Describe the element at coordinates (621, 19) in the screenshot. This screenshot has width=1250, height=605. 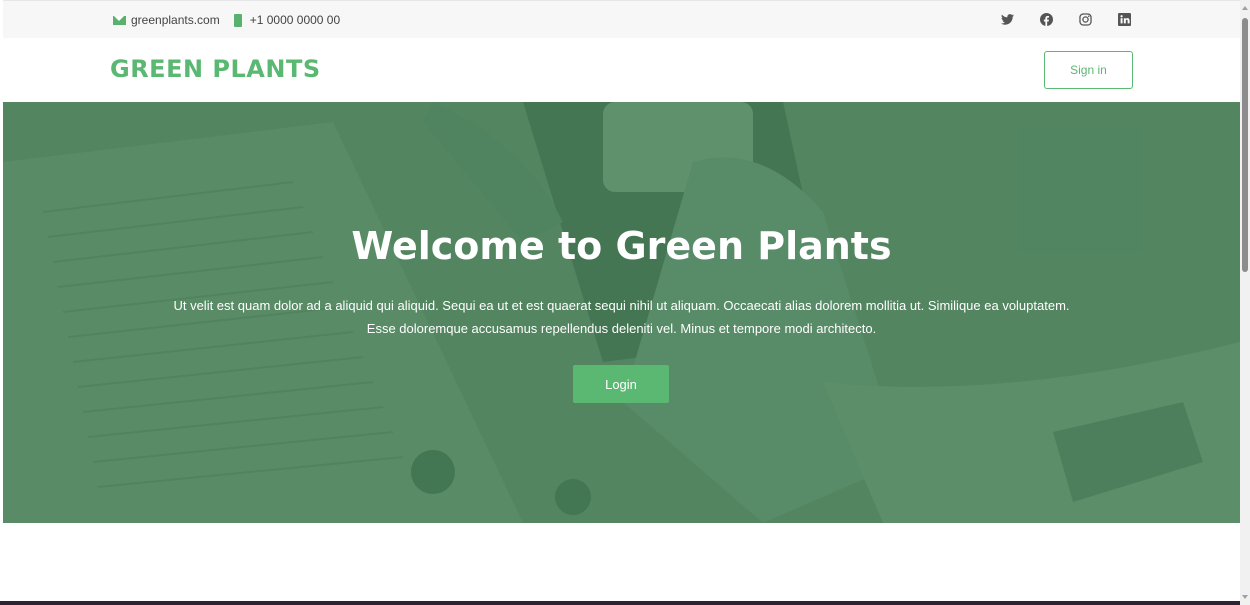
I see `top-info-bar: greenplants.com +1 0000 0000 00` at that location.